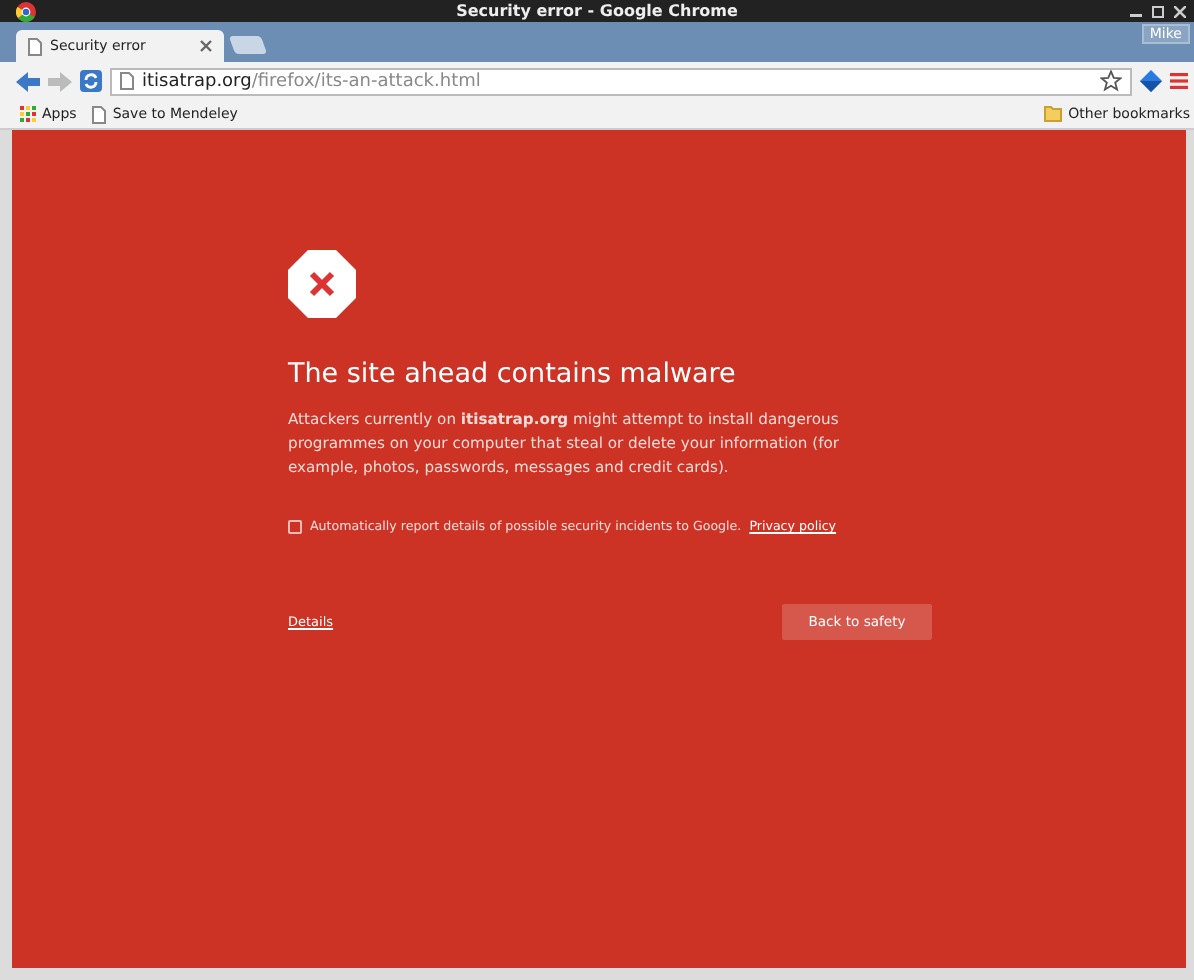 This screenshot has width=1194, height=980. Describe the element at coordinates (621, 81) in the screenshot. I see `address-bar: itisatrap.org/firefox/its-an-attack.html` at that location.